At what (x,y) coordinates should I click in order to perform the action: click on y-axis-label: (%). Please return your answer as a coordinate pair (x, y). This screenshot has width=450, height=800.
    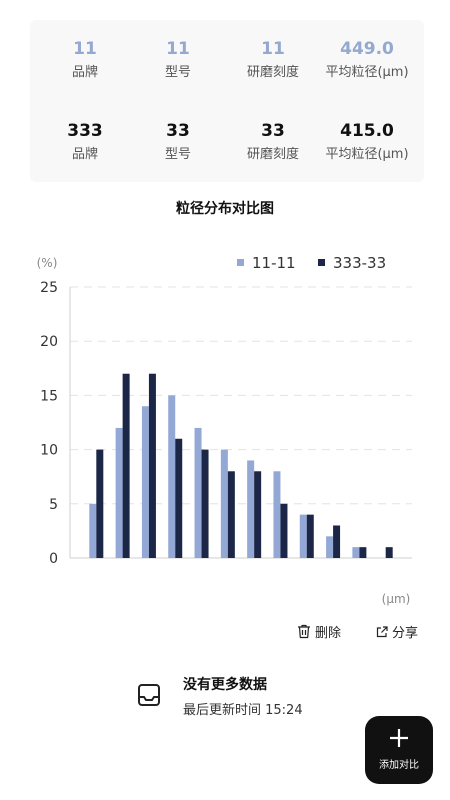
    Looking at the image, I should click on (47, 263).